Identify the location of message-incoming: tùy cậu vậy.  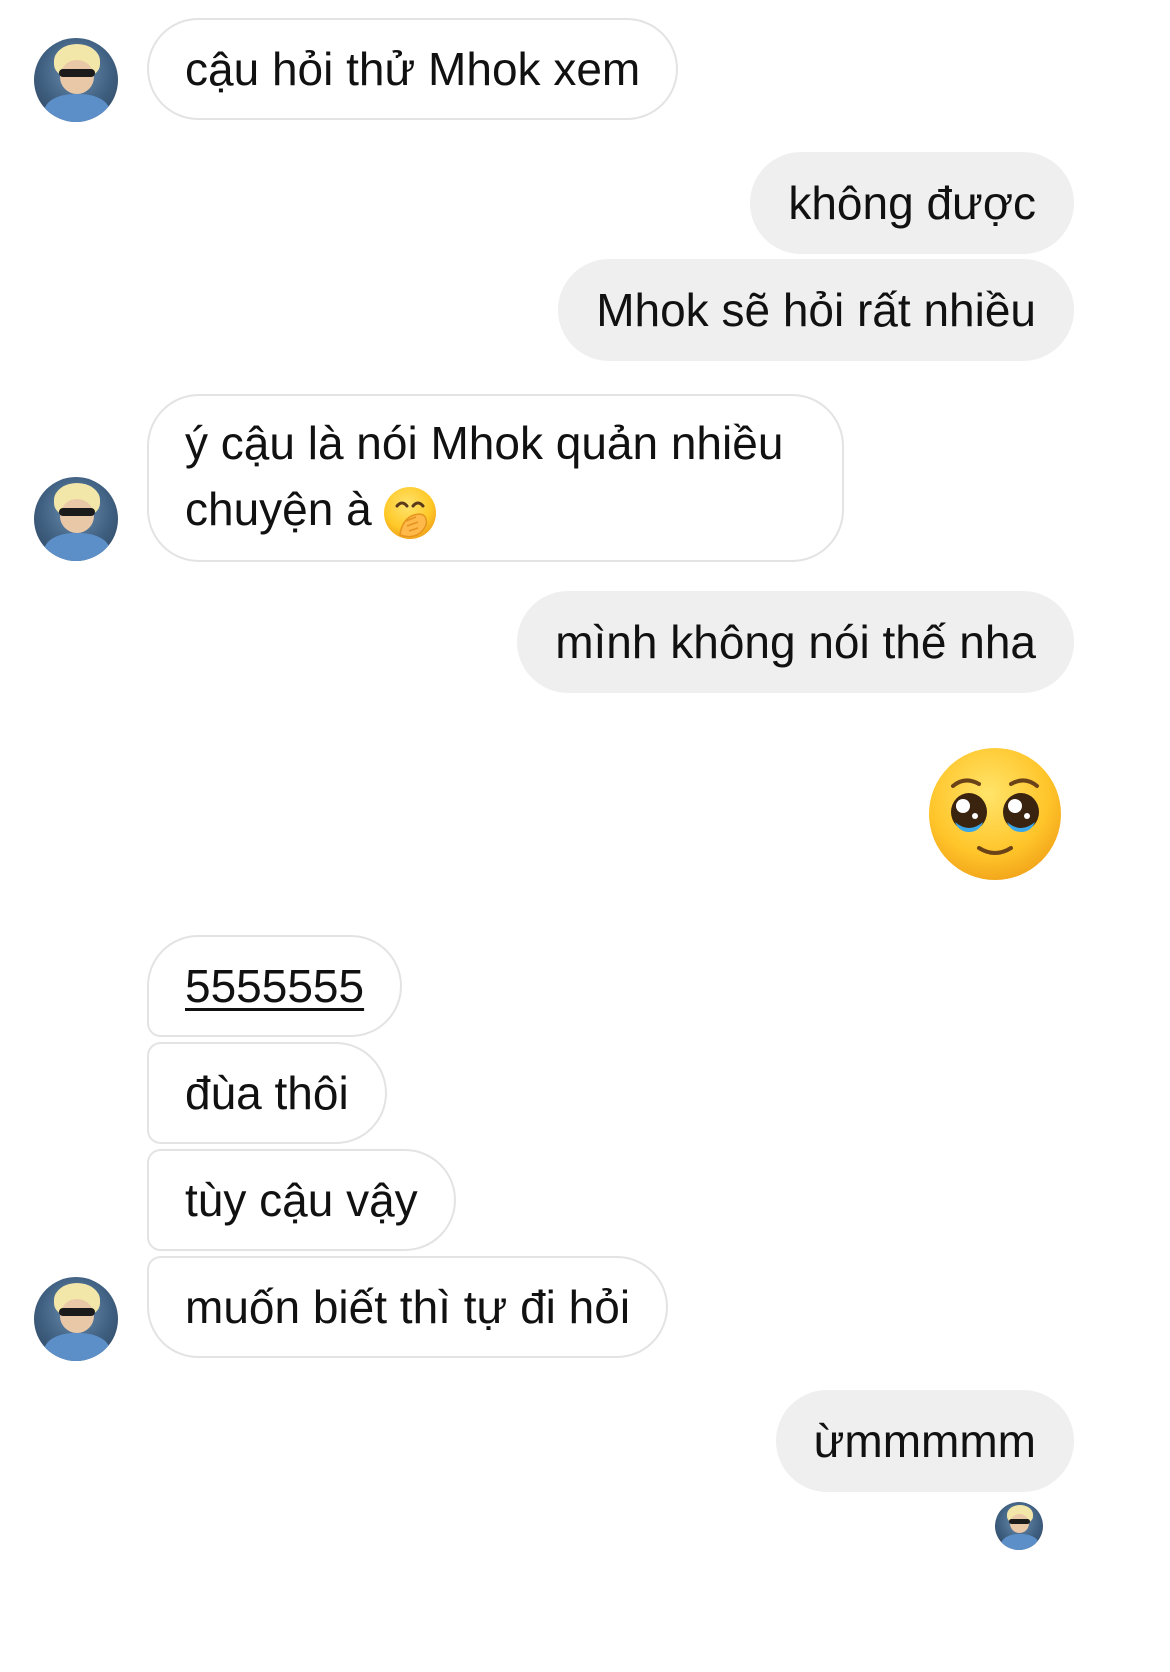
(301, 1200).